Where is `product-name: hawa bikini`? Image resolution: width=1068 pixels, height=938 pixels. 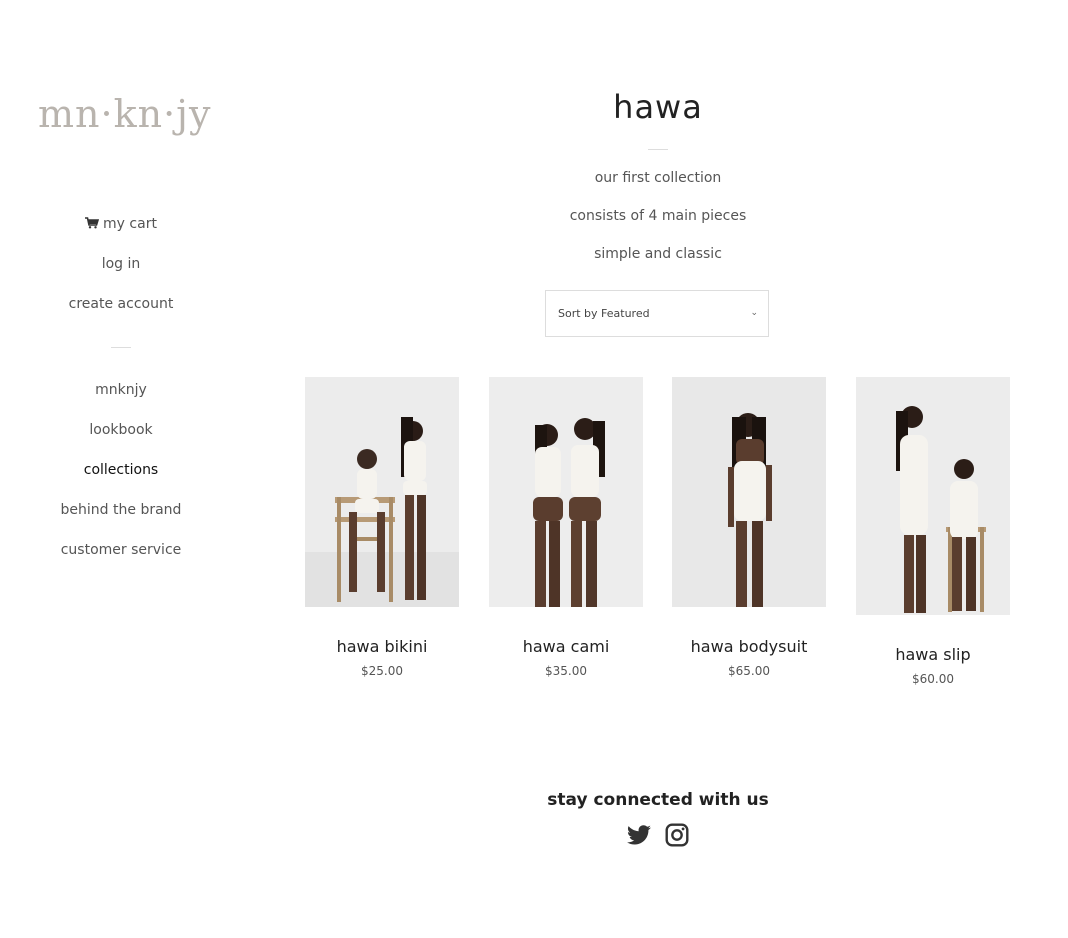 product-name: hawa bikini is located at coordinates (382, 646).